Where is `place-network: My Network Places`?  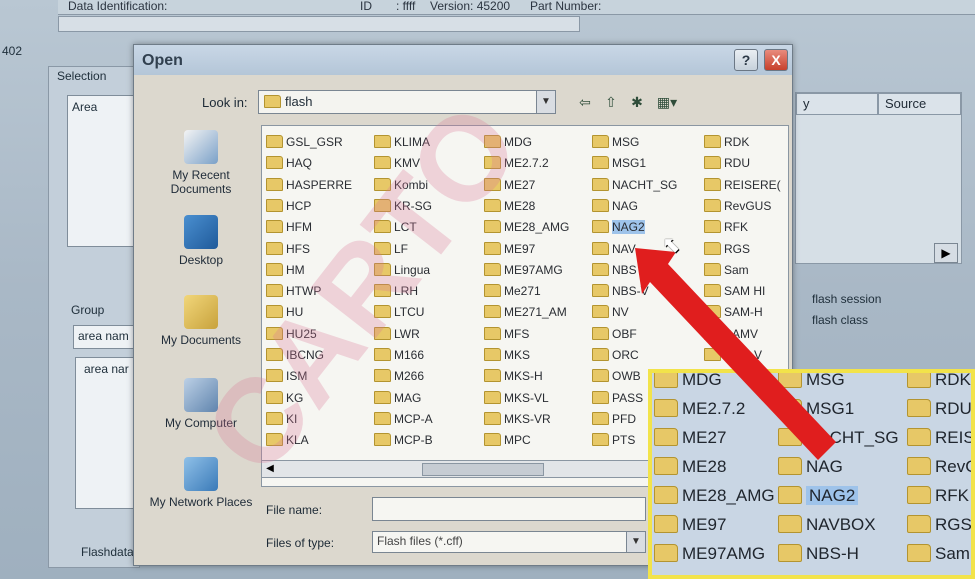
place-network: My Network Places is located at coordinates (201, 483).